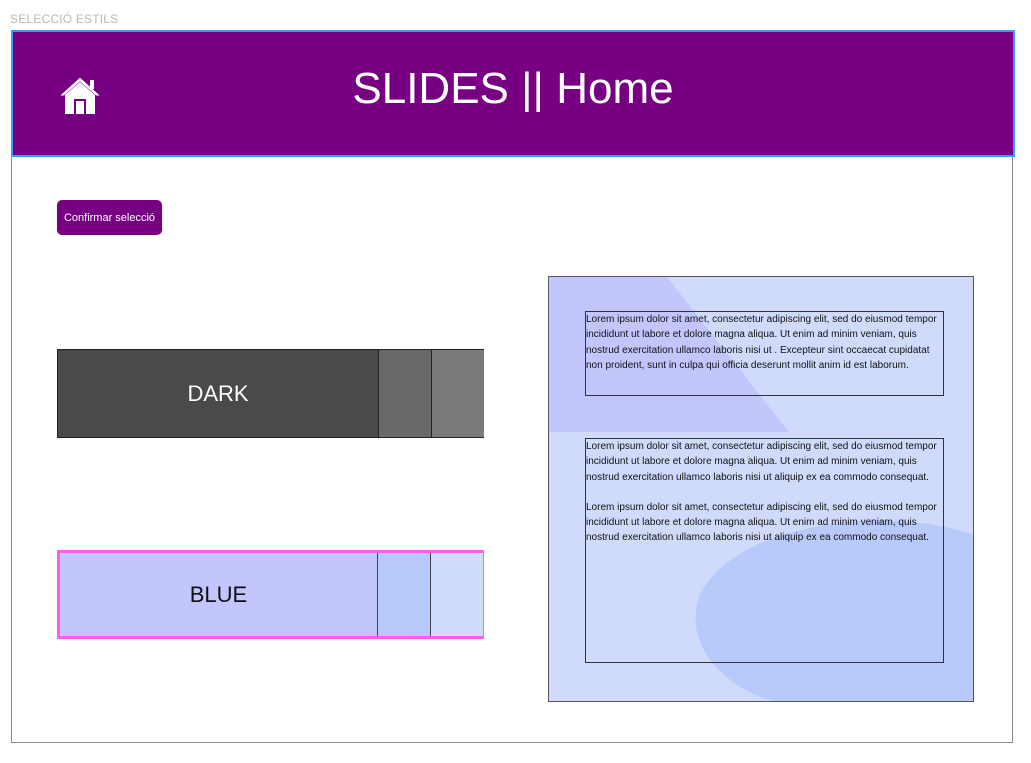 The height and width of the screenshot is (763, 1031). I want to click on theme-option-blue: BLUE, so click(270, 594).